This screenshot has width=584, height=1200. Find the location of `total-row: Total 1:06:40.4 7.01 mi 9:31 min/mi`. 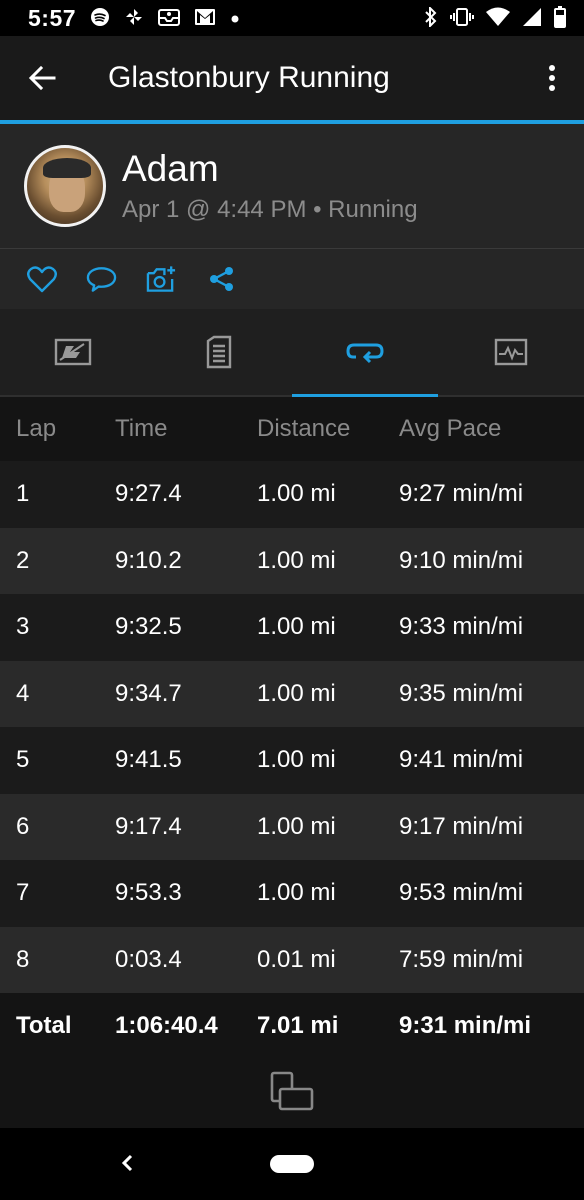

total-row: Total 1:06:40.4 7.01 mi 9:31 min/mi is located at coordinates (292, 1026).